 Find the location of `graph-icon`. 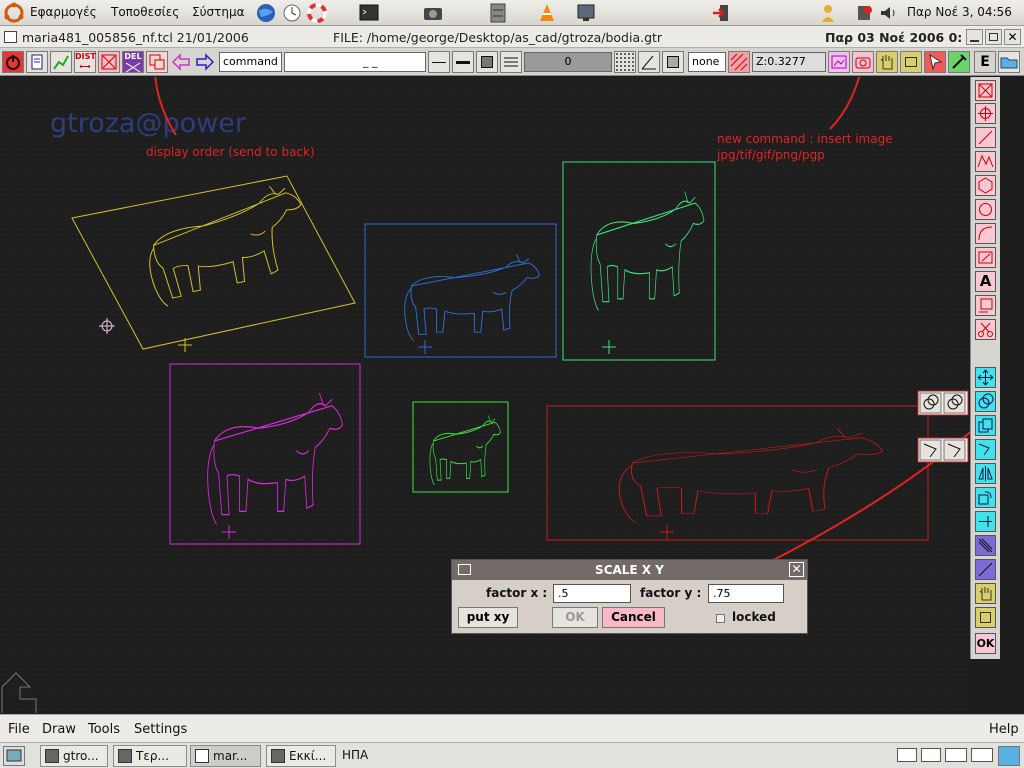

graph-icon is located at coordinates (61, 62).